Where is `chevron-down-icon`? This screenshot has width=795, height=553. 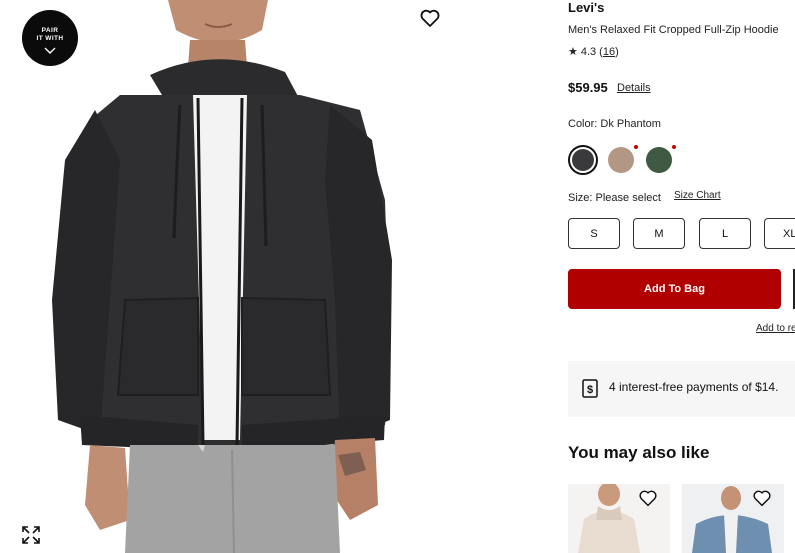 chevron-down-icon is located at coordinates (50, 50).